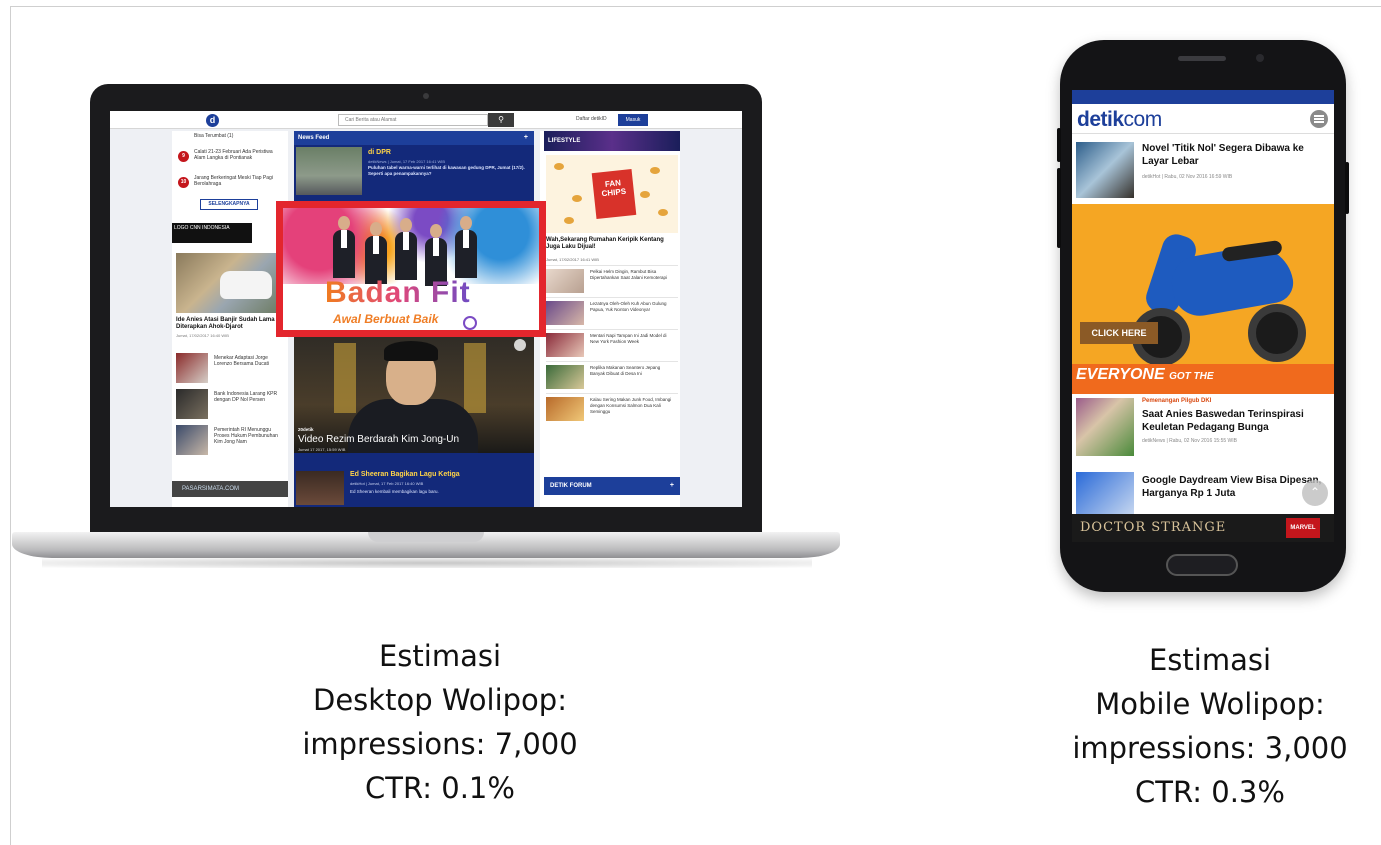 The image size is (1381, 845). I want to click on doctor-strange-banner-ad: DOCTOR STRANGE MARVEL, so click(1203, 528).